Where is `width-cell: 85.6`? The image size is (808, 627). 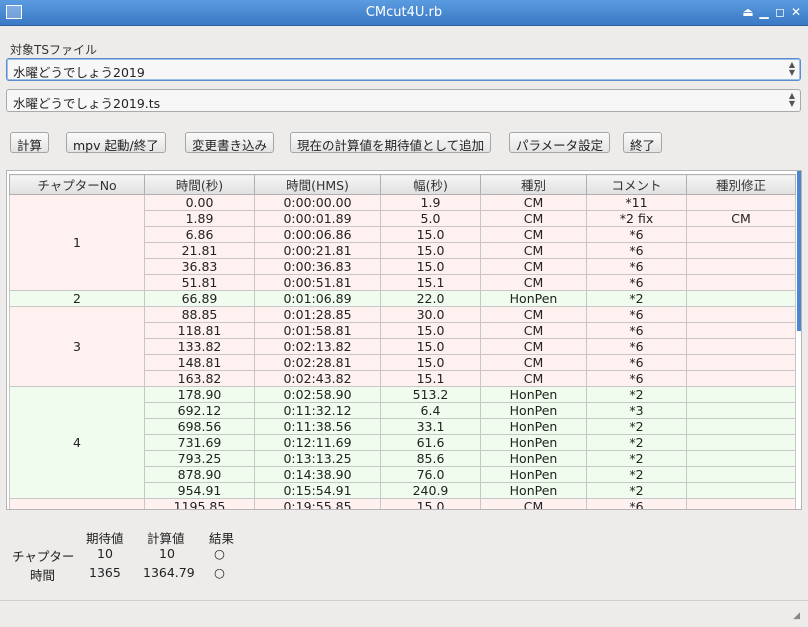 width-cell: 85.6 is located at coordinates (430, 458).